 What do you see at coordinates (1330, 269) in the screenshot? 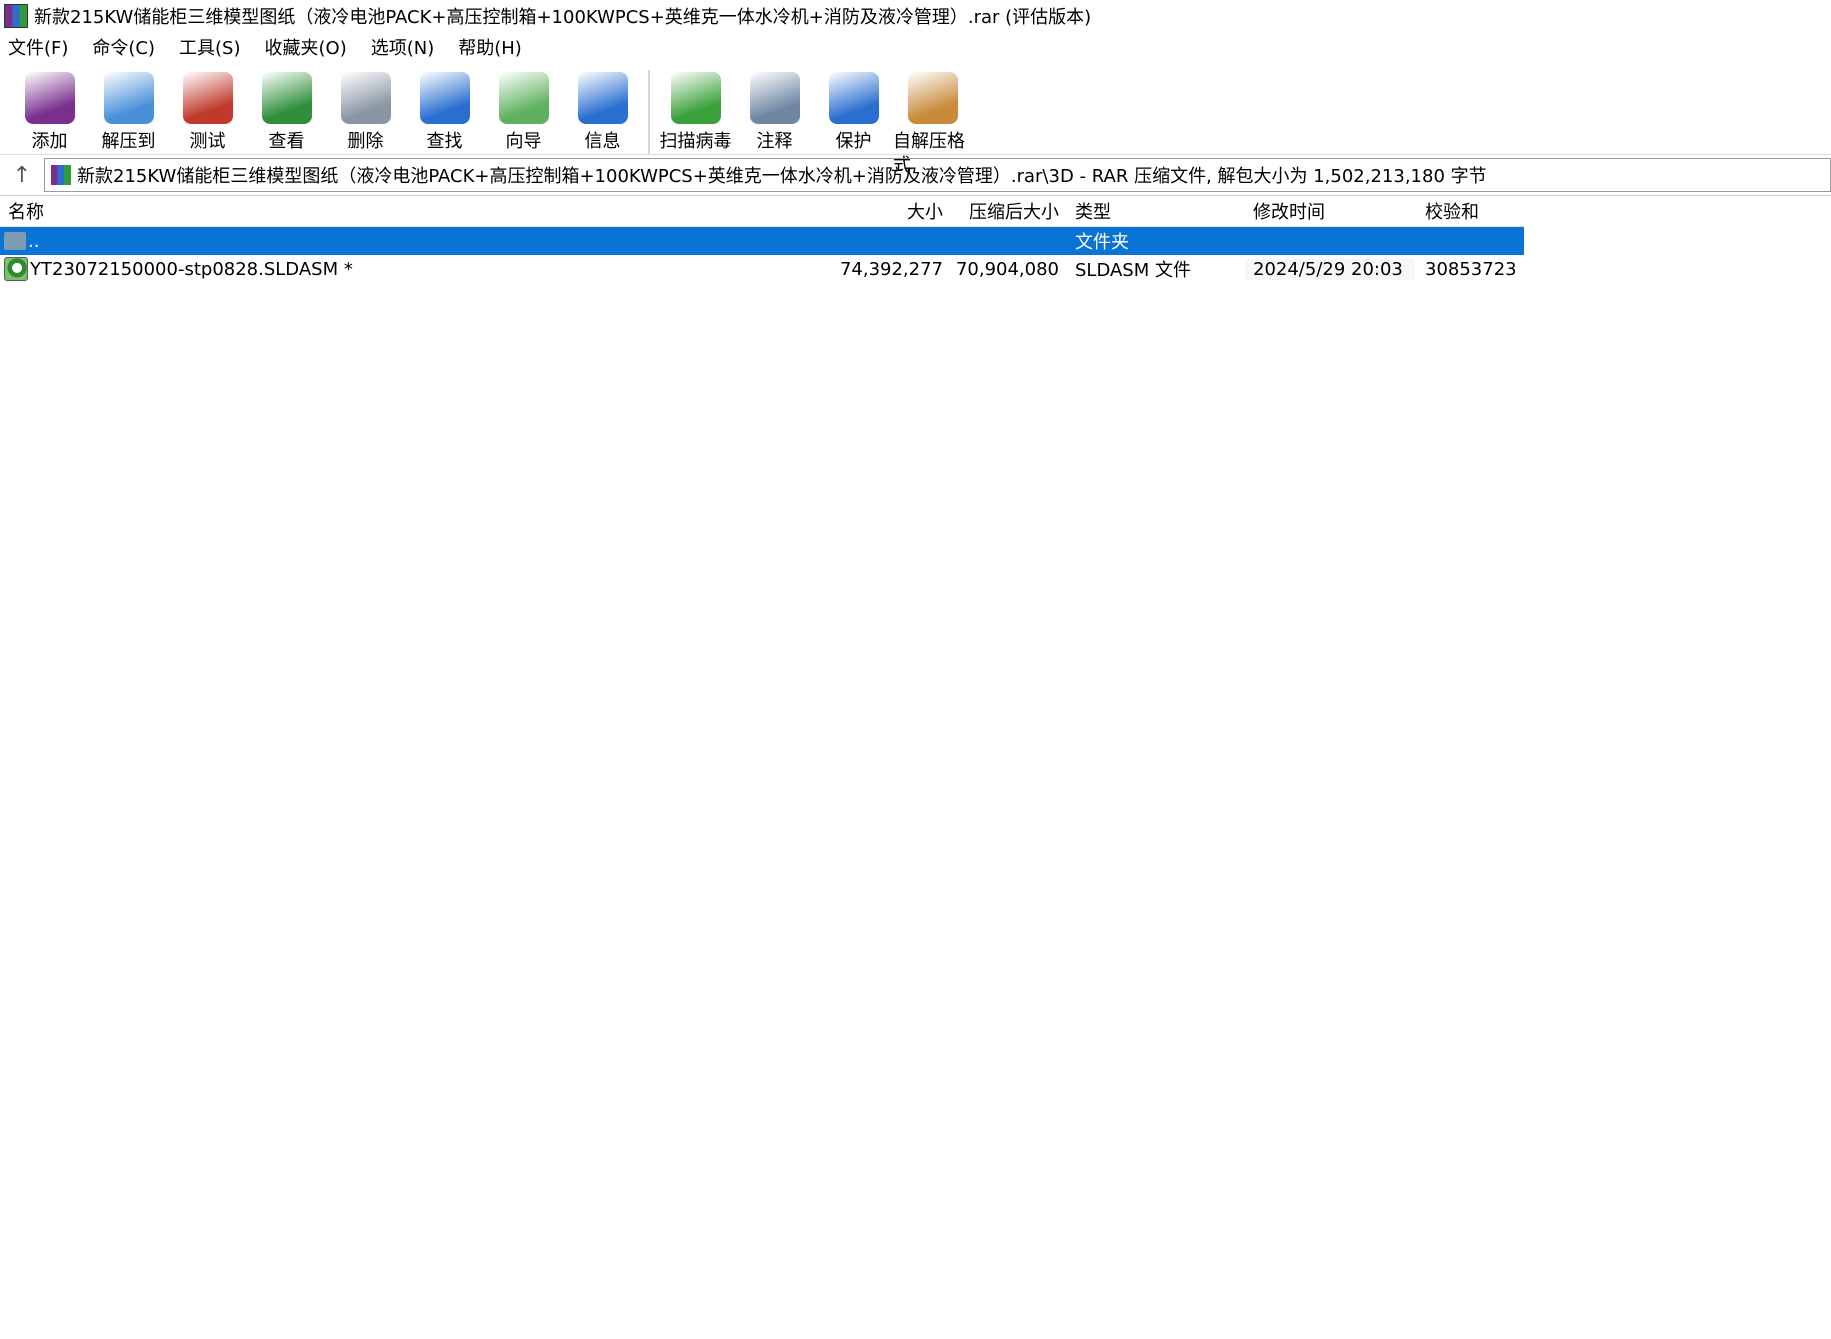
I see `file-modified: 2024/5/29 20:03` at bounding box center [1330, 269].